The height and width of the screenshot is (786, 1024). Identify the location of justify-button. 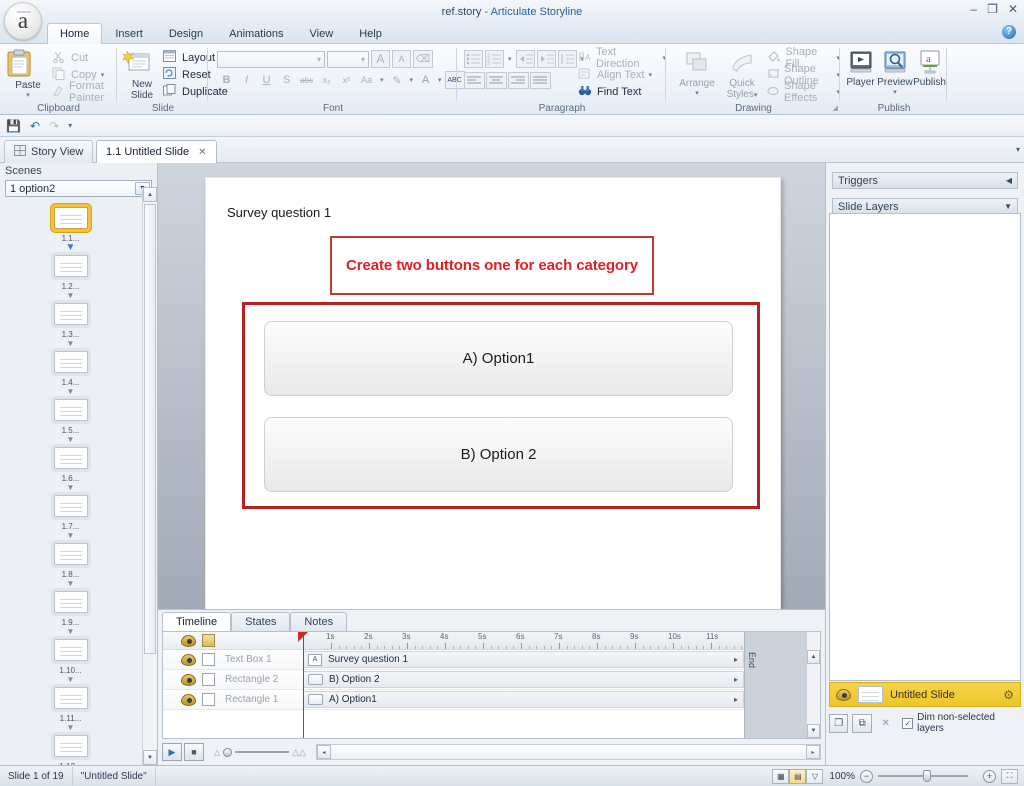
(540, 80).